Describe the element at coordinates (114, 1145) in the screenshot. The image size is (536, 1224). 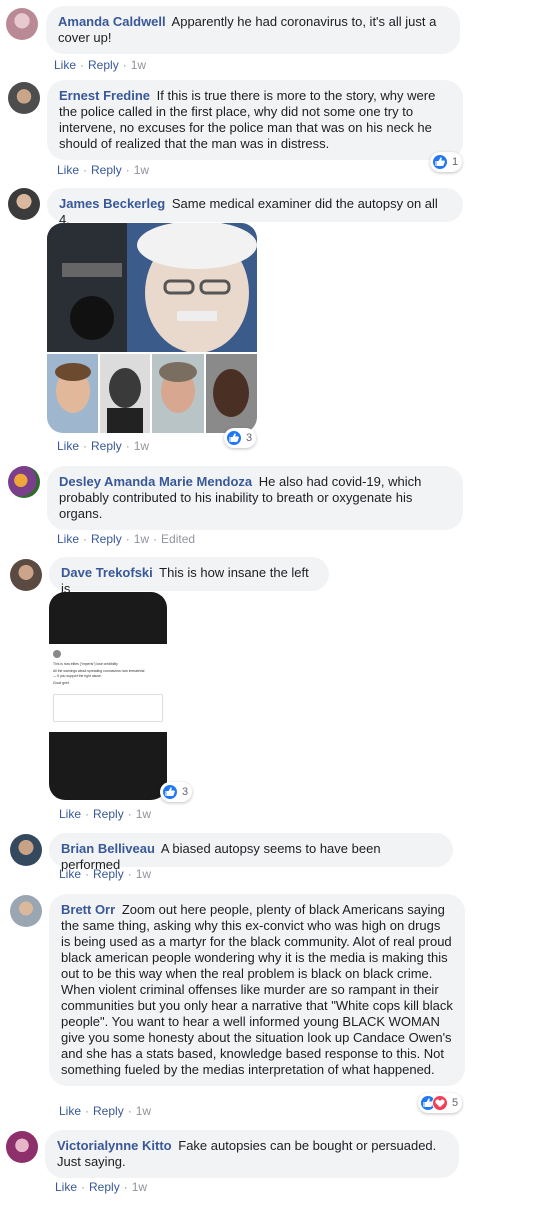
I see `author-name: Victorialynne Kitto` at that location.